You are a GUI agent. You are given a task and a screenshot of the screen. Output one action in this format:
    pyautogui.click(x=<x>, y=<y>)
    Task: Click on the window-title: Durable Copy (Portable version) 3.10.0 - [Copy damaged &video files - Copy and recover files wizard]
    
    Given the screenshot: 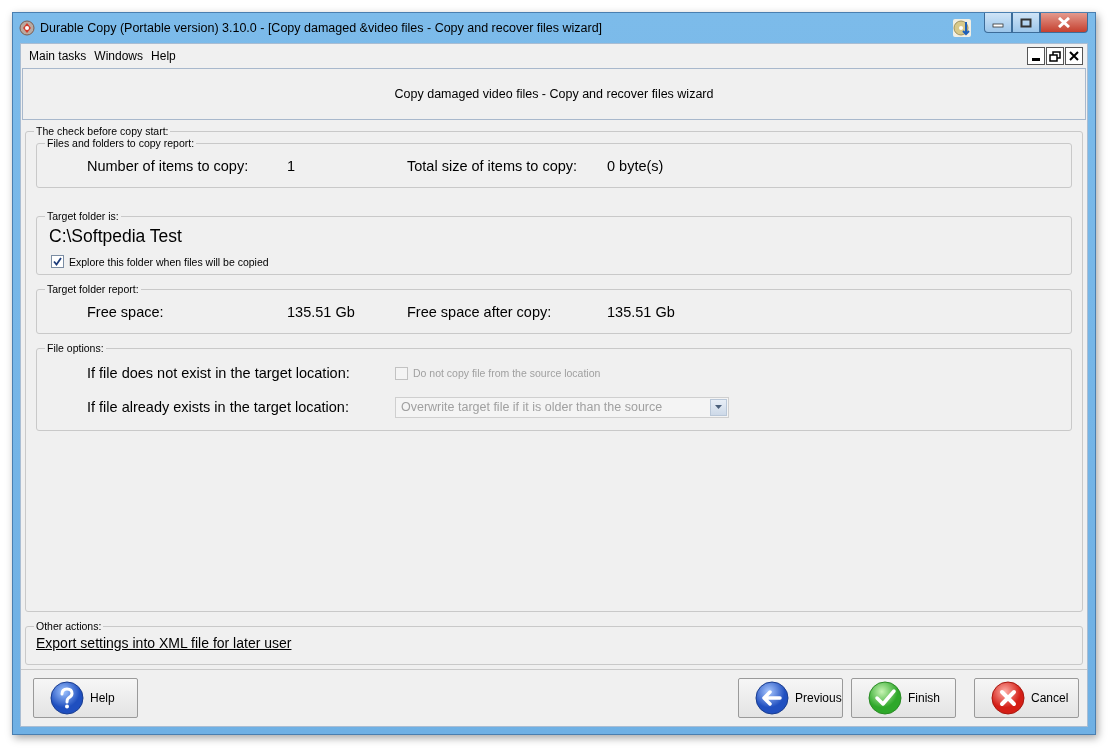 What is the action you would take?
    pyautogui.click(x=321, y=28)
    